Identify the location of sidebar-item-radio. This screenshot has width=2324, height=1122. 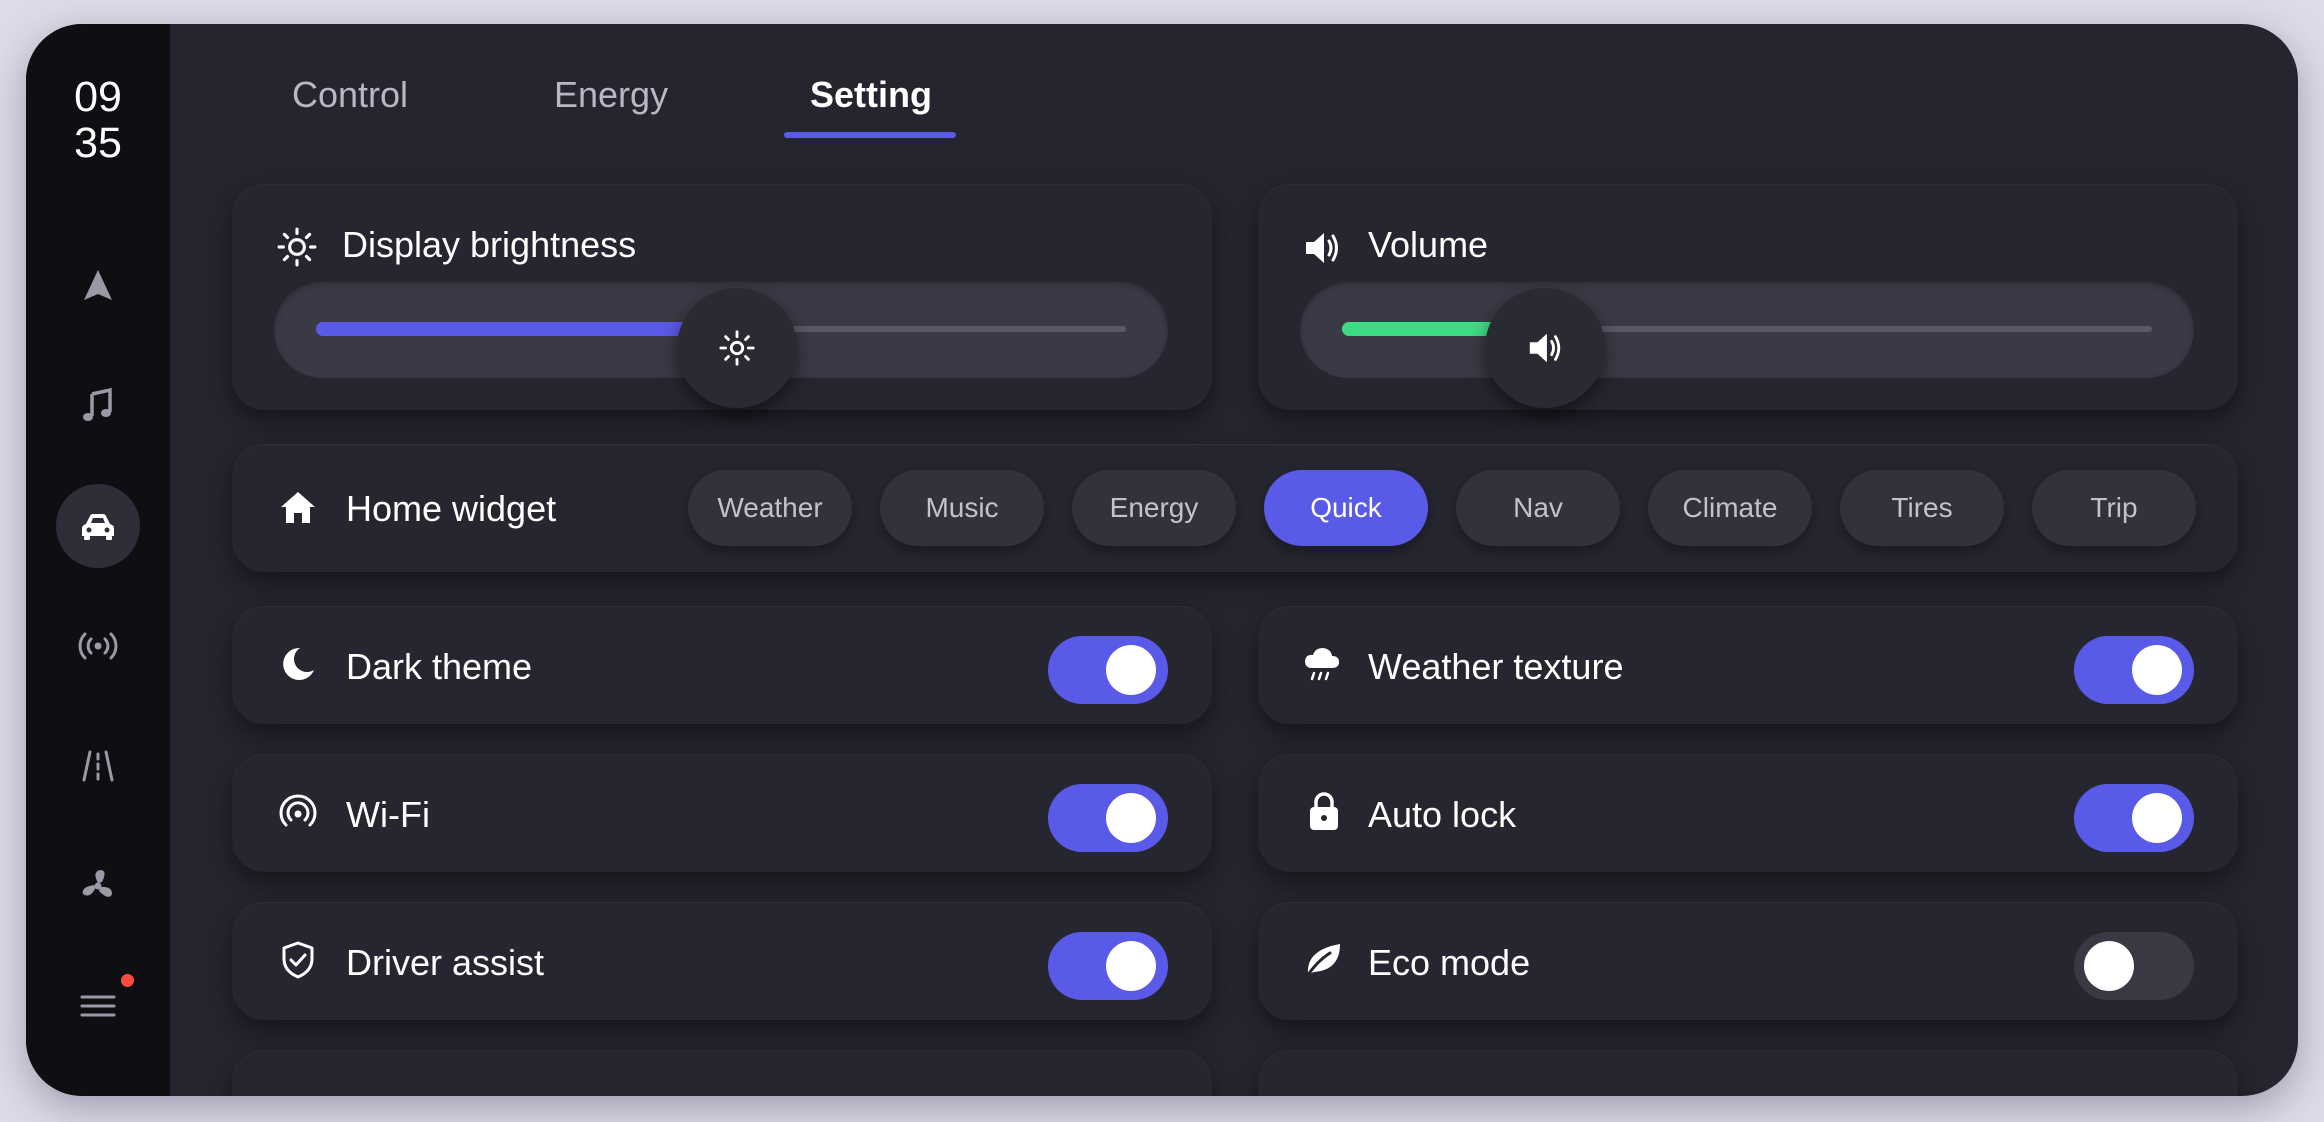
(98, 646).